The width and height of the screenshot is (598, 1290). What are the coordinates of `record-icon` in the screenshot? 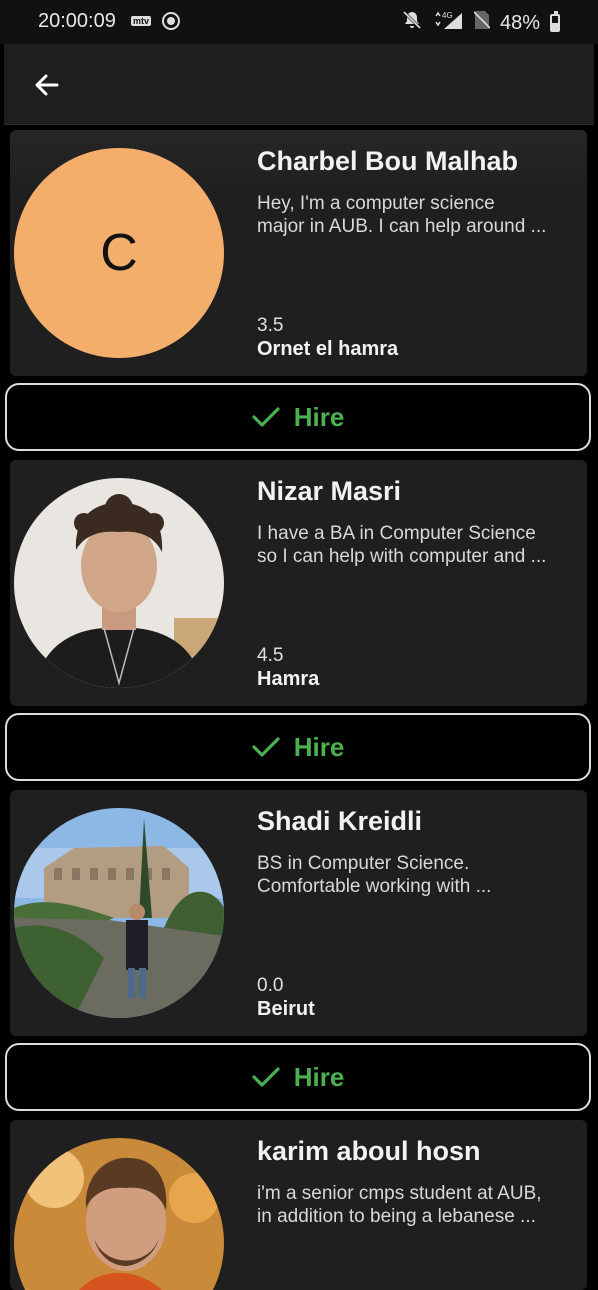 It's located at (171, 21).